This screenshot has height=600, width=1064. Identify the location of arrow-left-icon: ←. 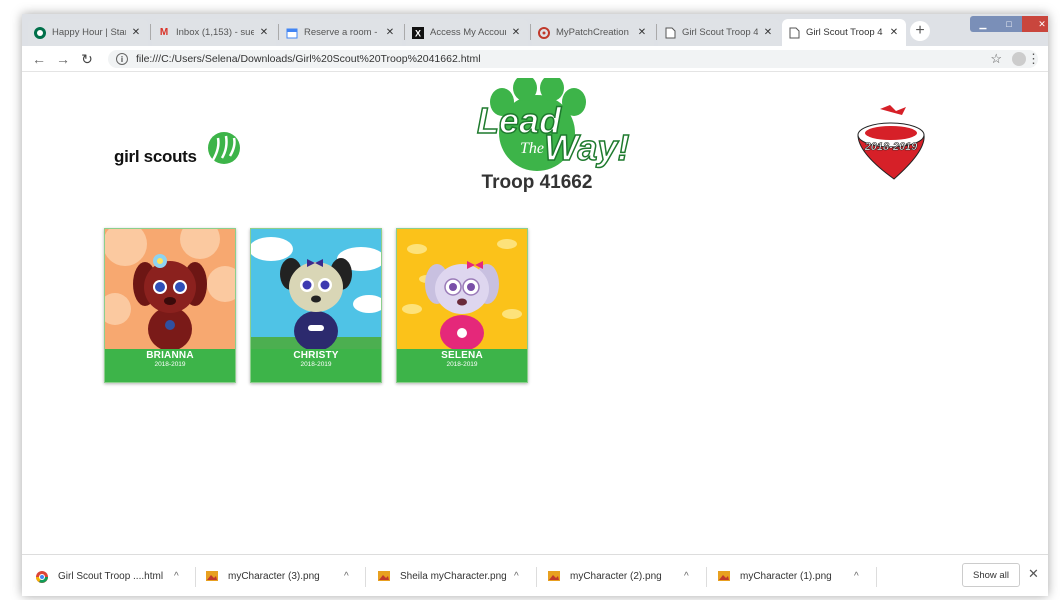
(39, 59).